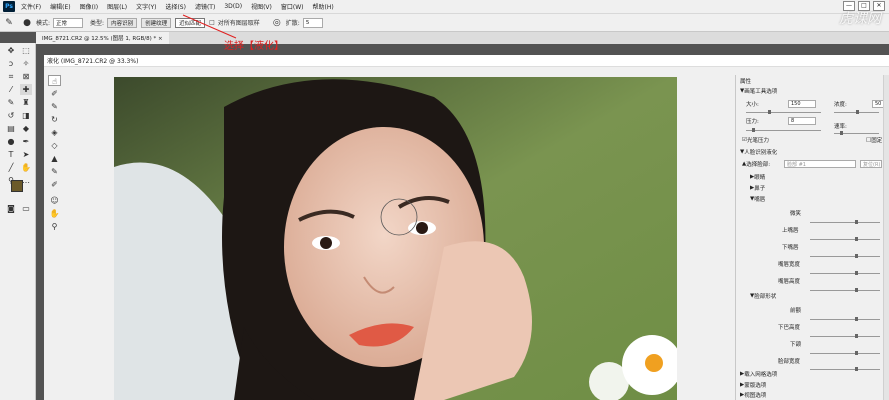 The width and height of the screenshot is (889, 400). What do you see at coordinates (845, 290) in the screenshot?
I see `lip-height-slider` at bounding box center [845, 290].